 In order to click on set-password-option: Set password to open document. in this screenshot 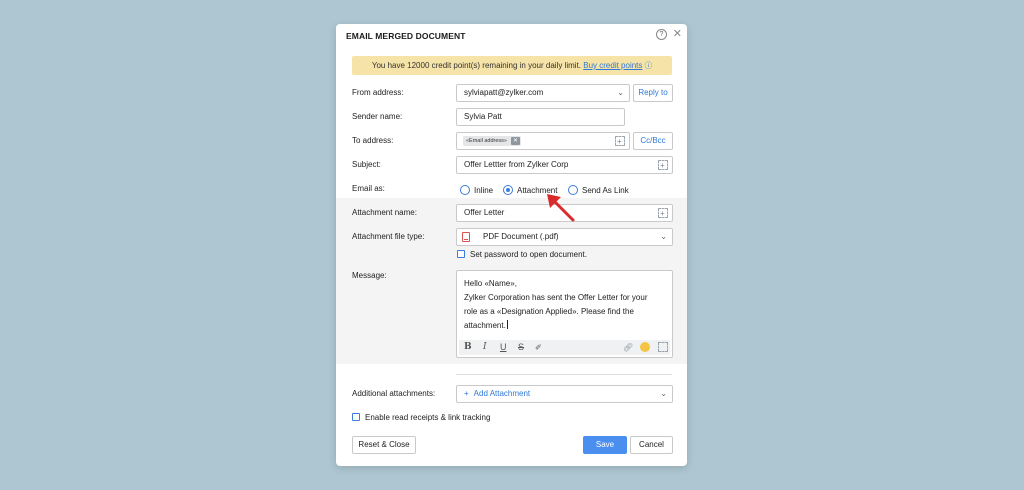, I will do `click(522, 255)`.